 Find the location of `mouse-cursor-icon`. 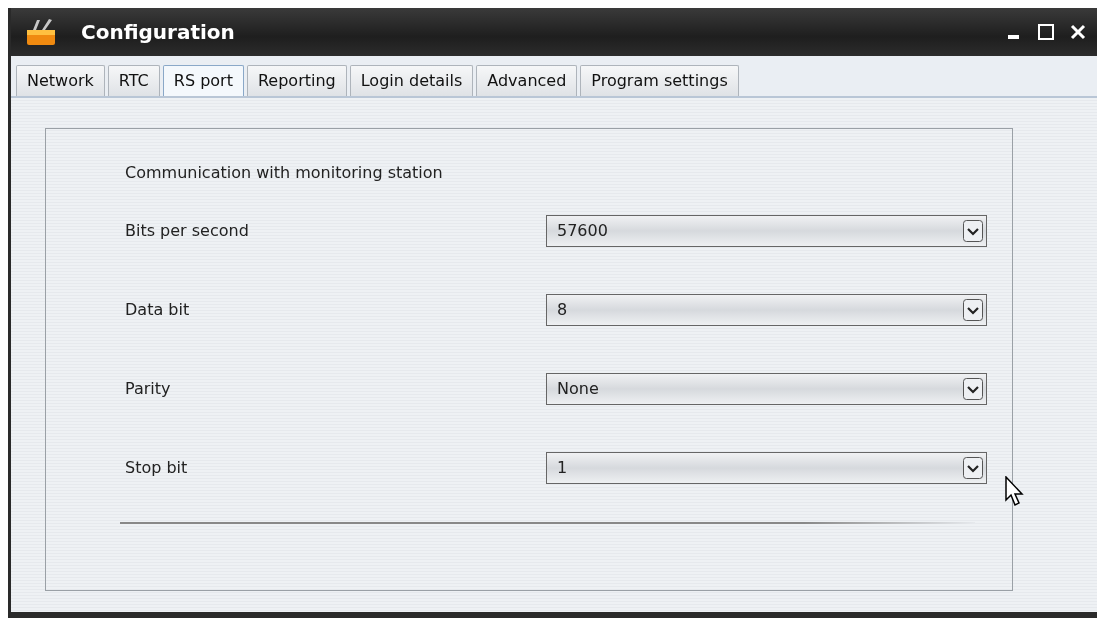

mouse-cursor-icon is located at coordinates (1014, 492).